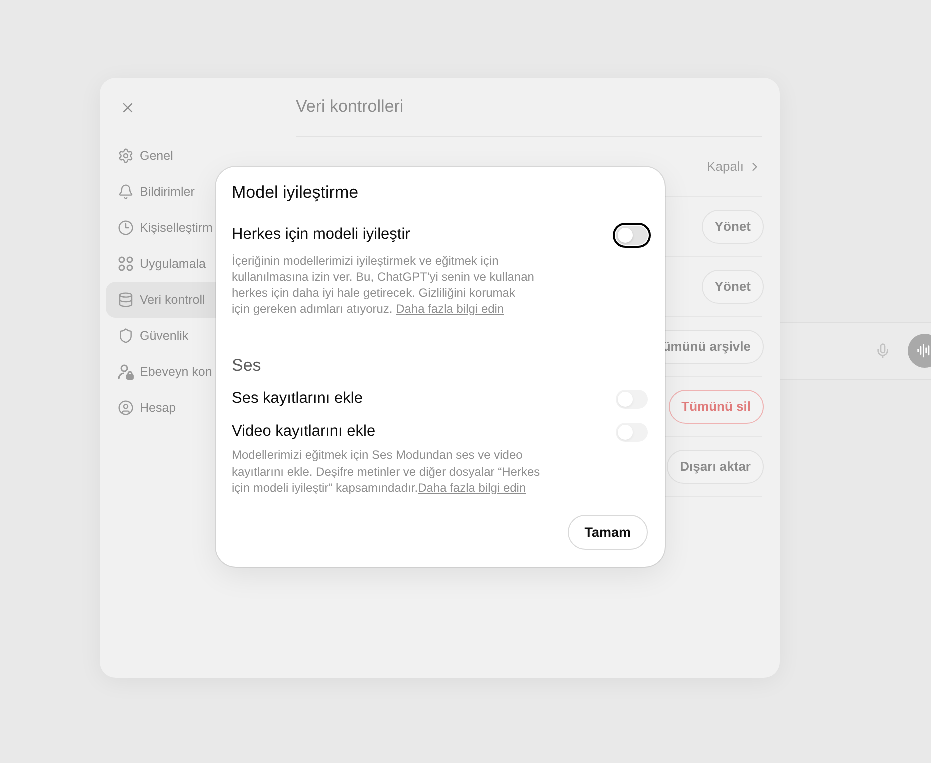  What do you see at coordinates (126, 156) in the screenshot?
I see `gear-icon` at bounding box center [126, 156].